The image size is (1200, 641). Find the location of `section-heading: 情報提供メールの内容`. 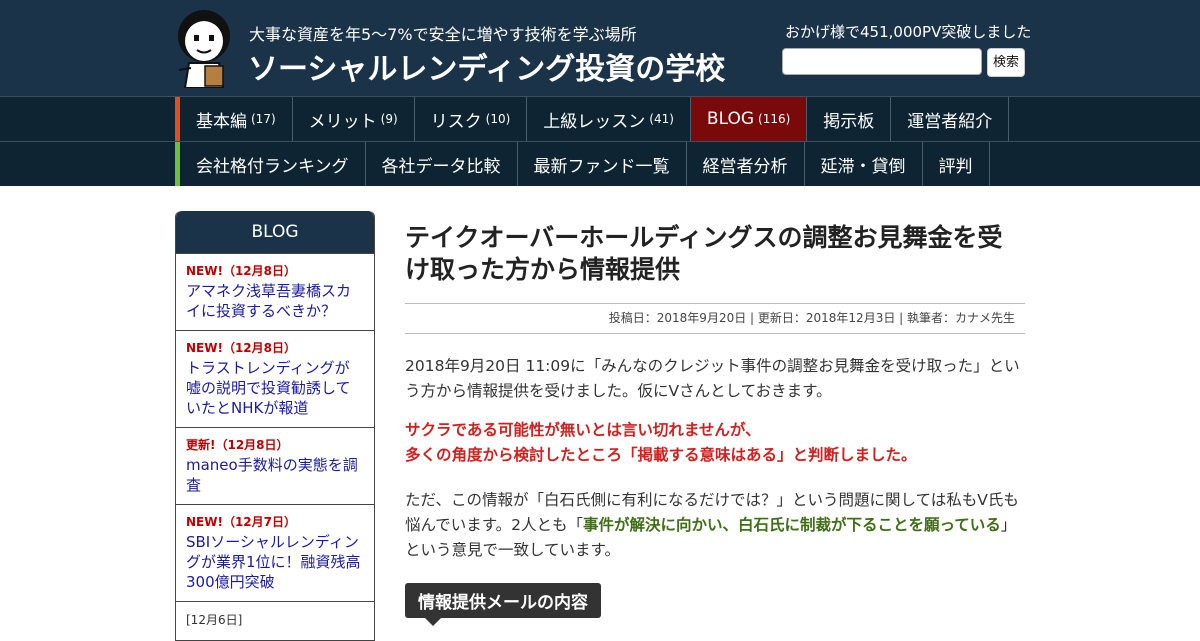

section-heading: 情報提供メールの内容 is located at coordinates (503, 604).